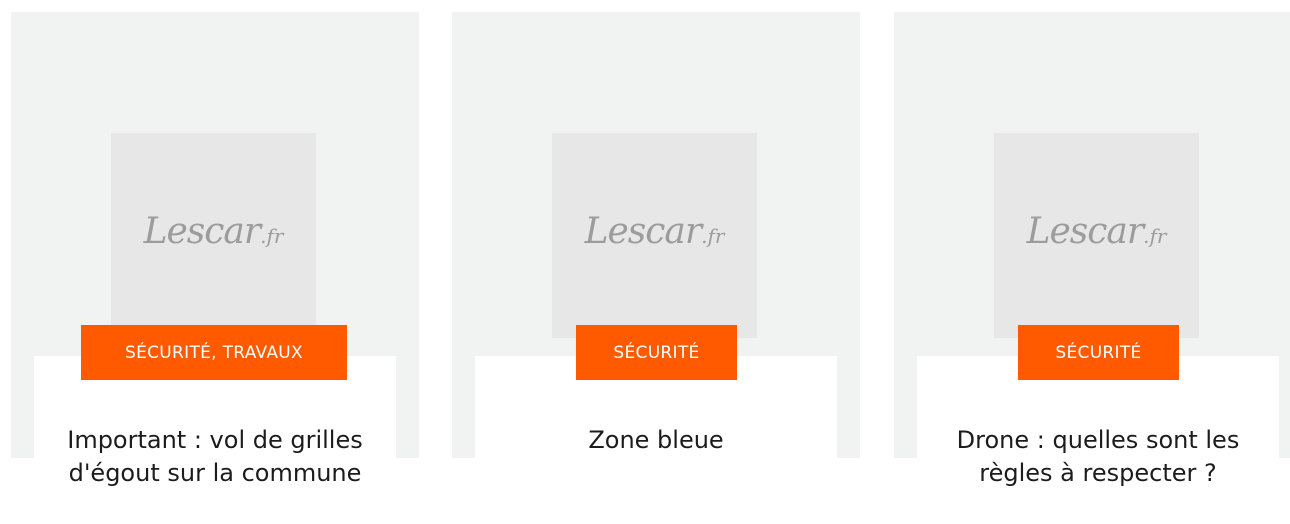  I want to click on article-title: Zone bleue, so click(656, 440).